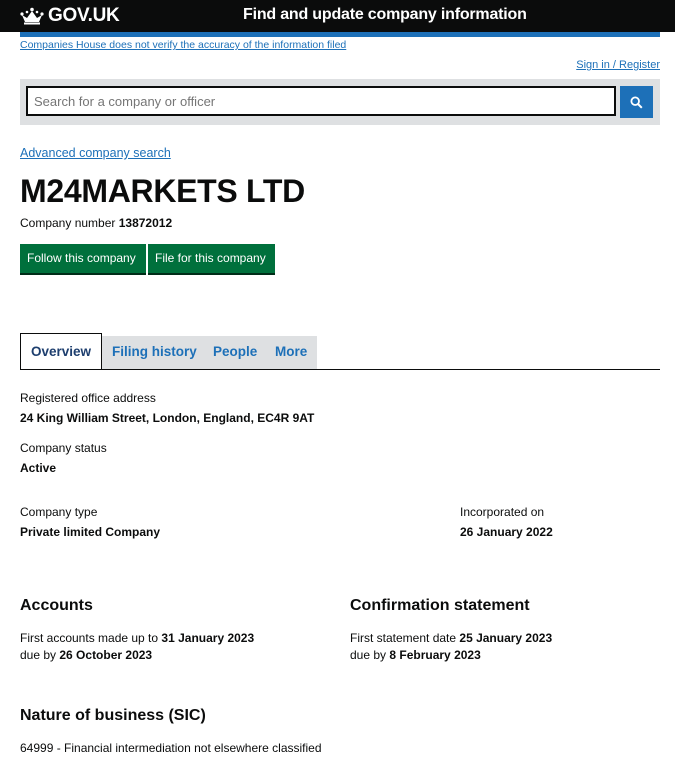  What do you see at coordinates (83, 258) in the screenshot?
I see `follow-company-button: Follow this company` at bounding box center [83, 258].